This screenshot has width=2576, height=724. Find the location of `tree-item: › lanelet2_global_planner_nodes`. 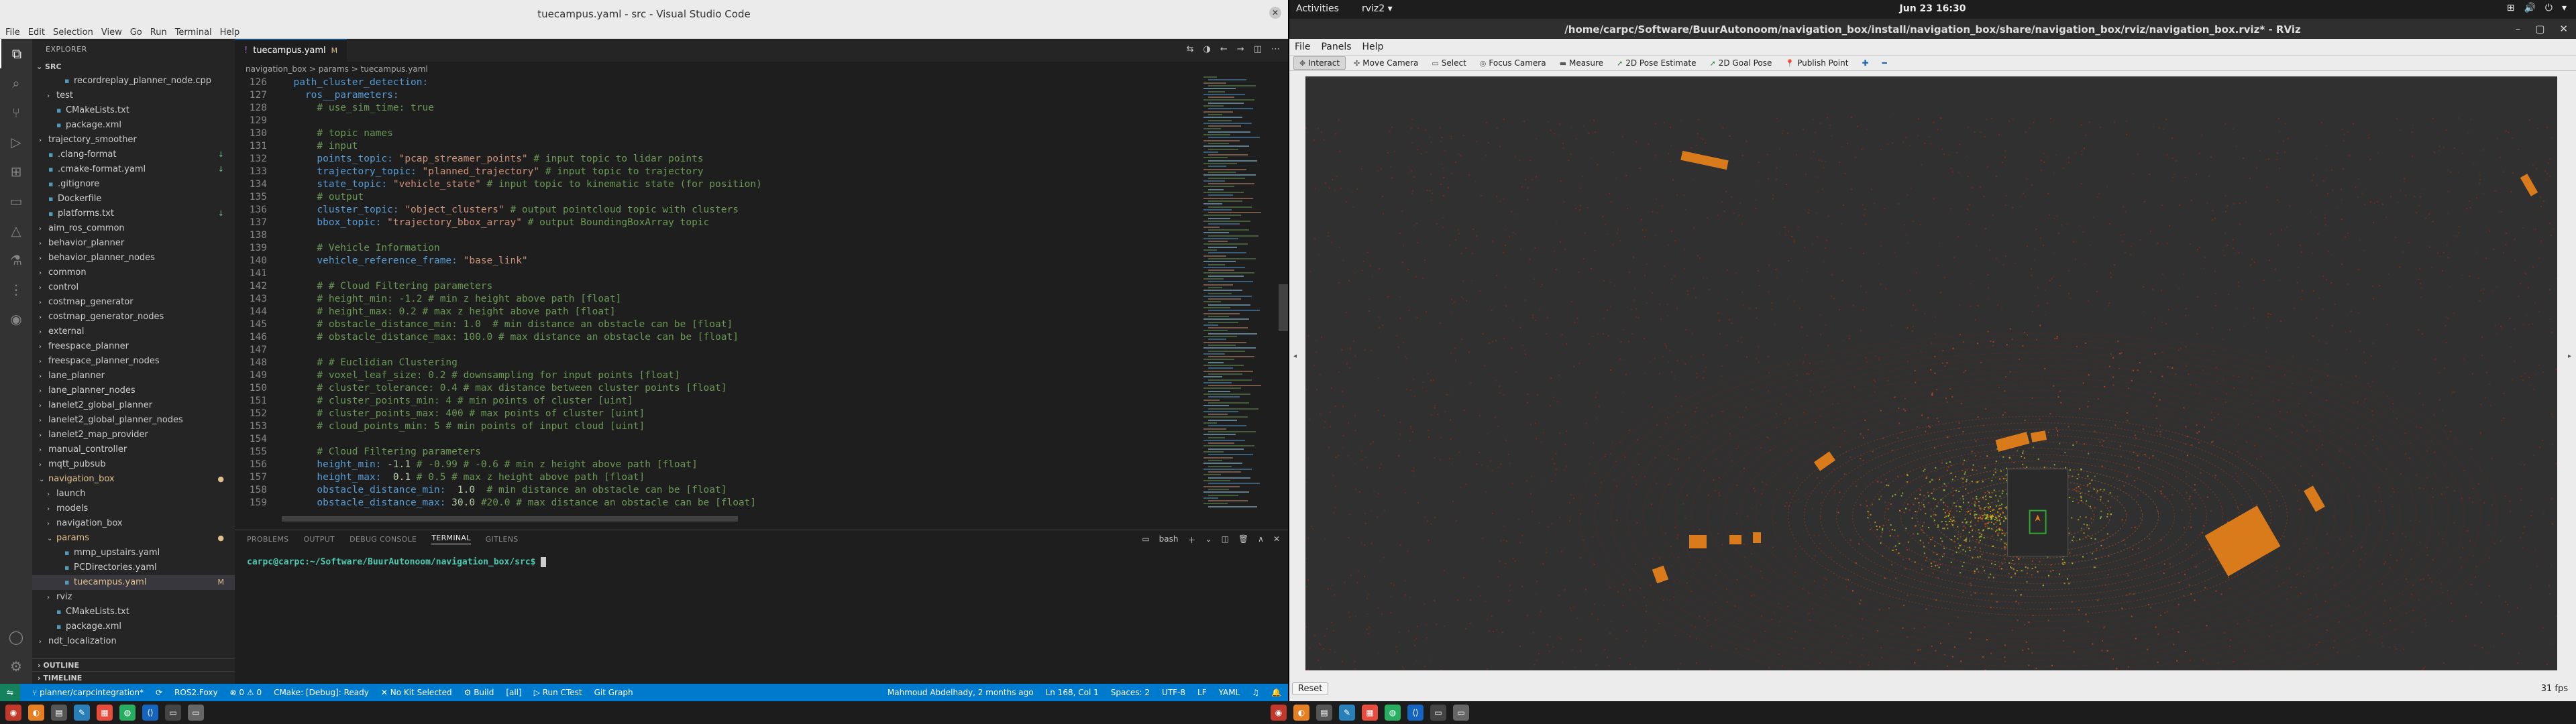

tree-item: › lanelet2_global_planner_nodes is located at coordinates (133, 421).